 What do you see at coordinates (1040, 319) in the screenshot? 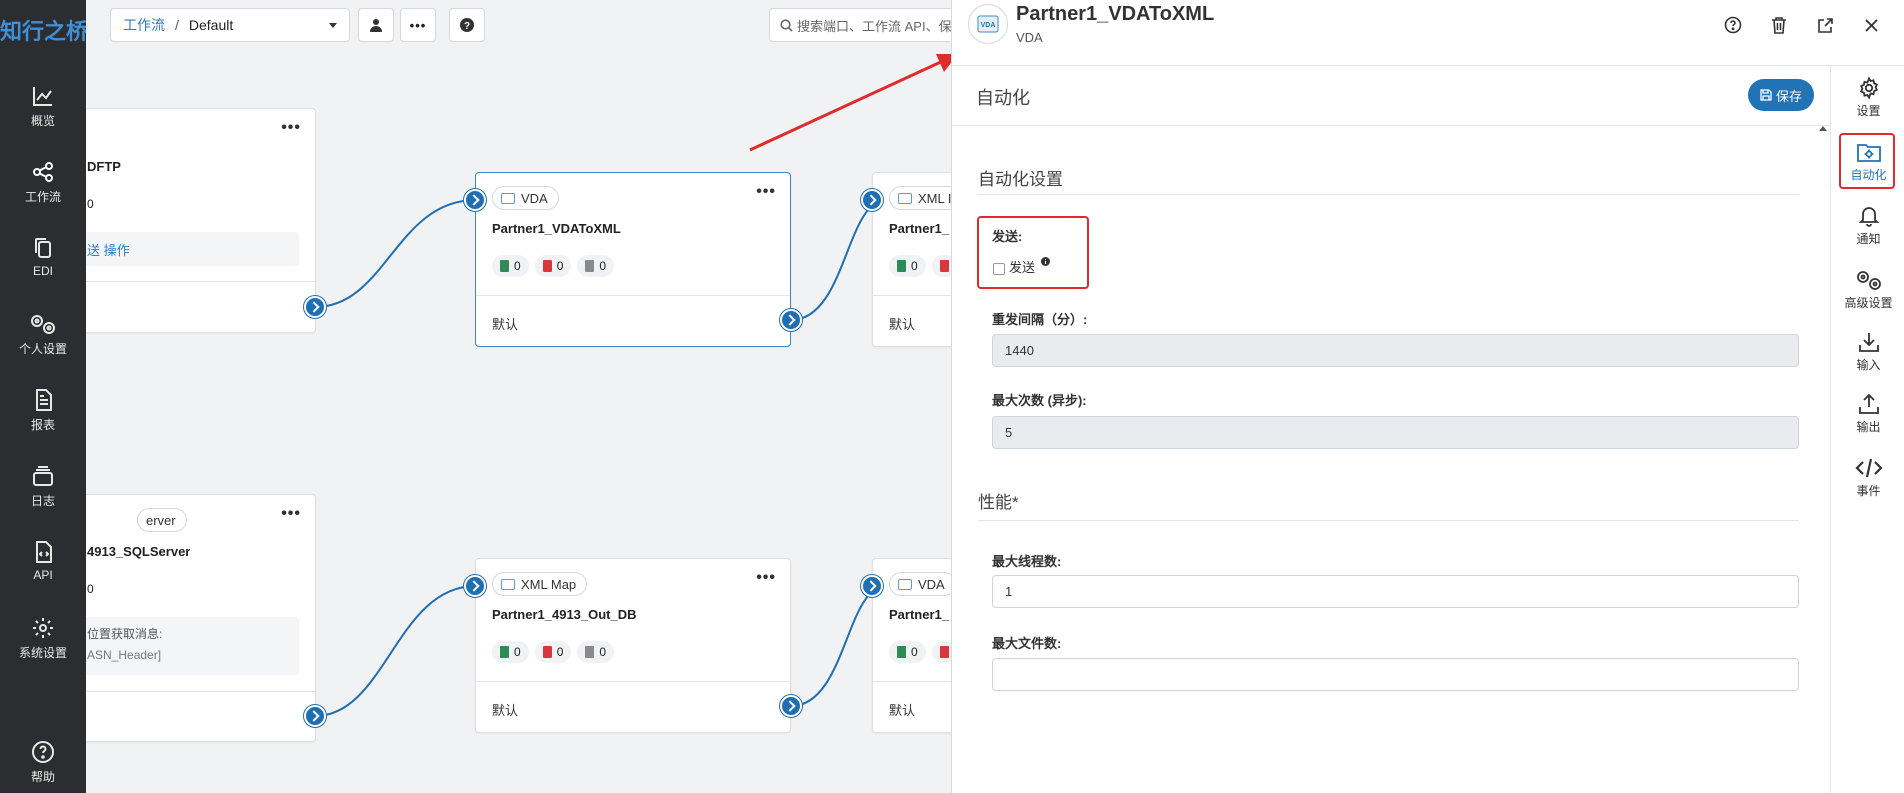
I see `retry-interval-label: 重发间隔（分）:` at bounding box center [1040, 319].